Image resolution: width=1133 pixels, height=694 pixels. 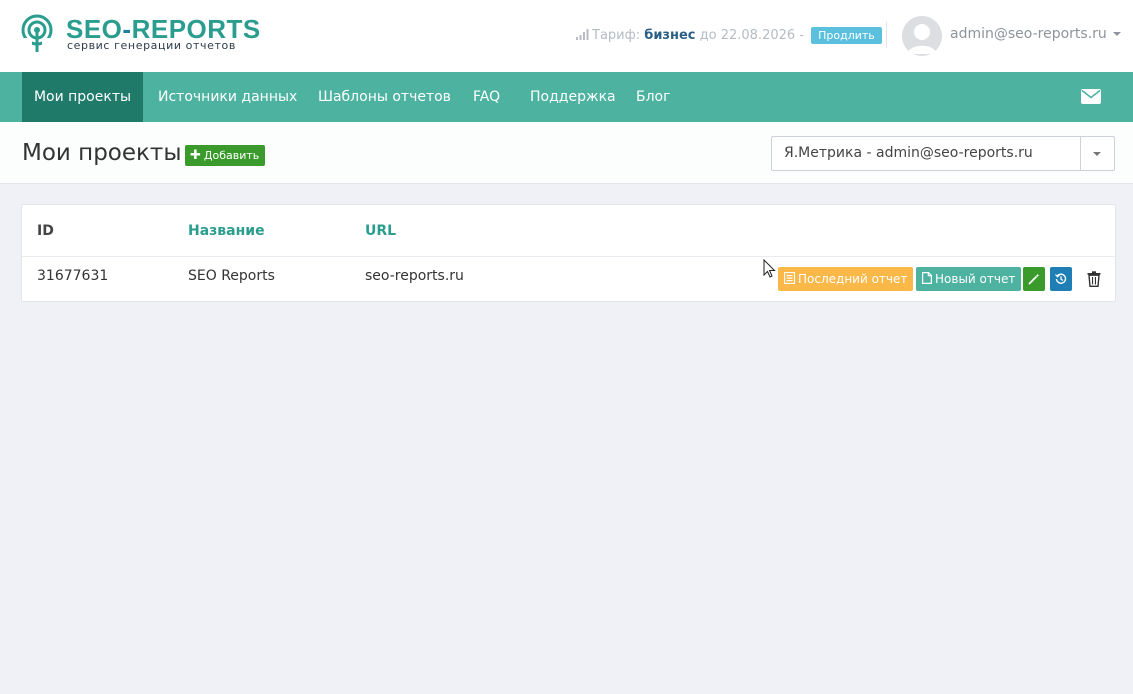 What do you see at coordinates (927, 278) in the screenshot?
I see `file-icon` at bounding box center [927, 278].